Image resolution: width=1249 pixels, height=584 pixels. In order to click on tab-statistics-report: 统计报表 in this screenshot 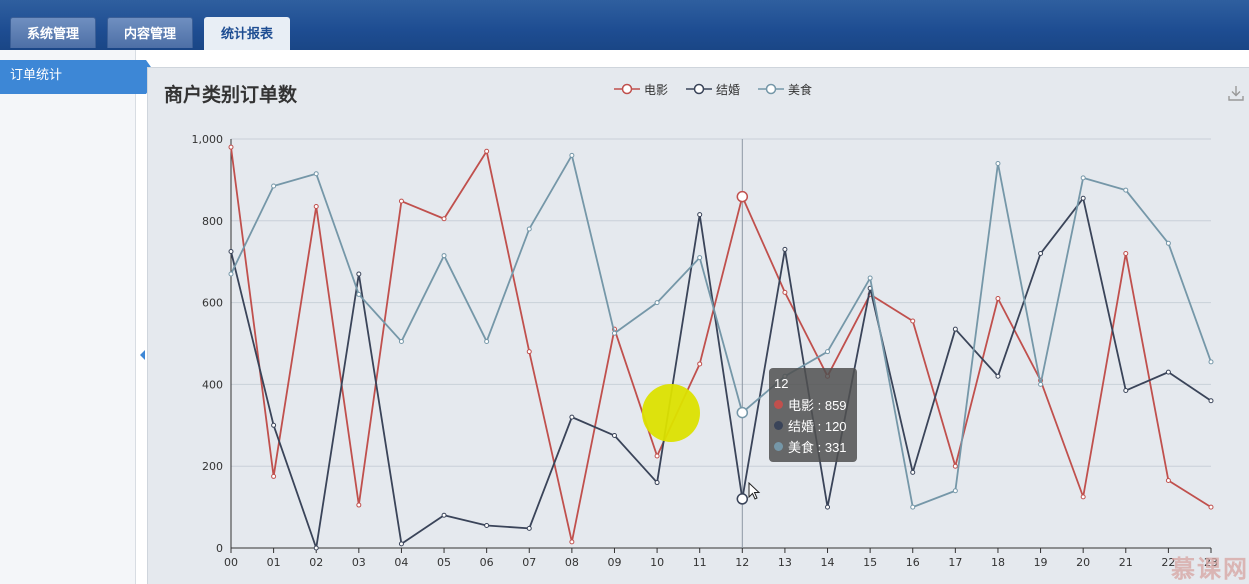, I will do `click(247, 33)`.